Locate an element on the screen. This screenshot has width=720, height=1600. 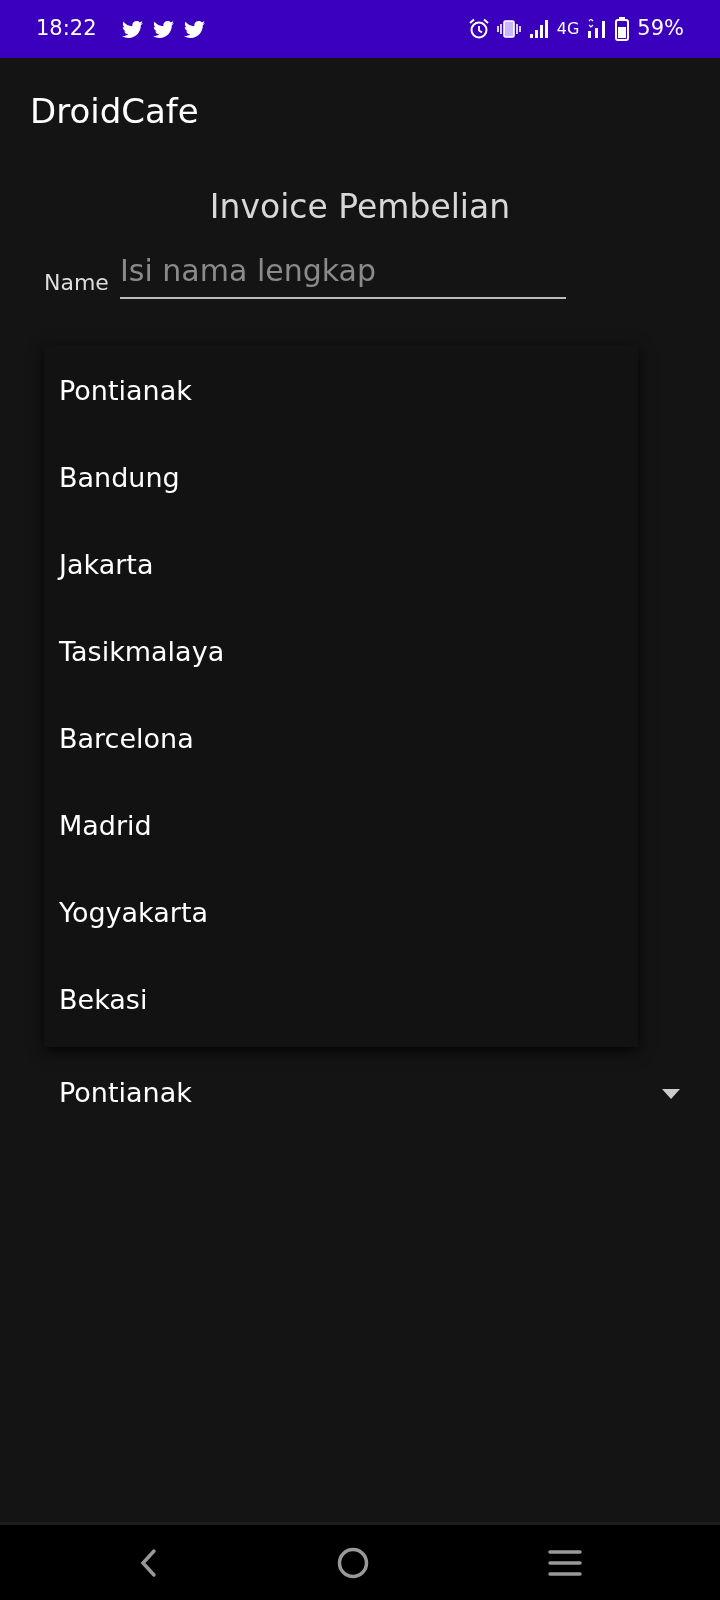
name-field: Isi nama lengkap is located at coordinates (343, 273).